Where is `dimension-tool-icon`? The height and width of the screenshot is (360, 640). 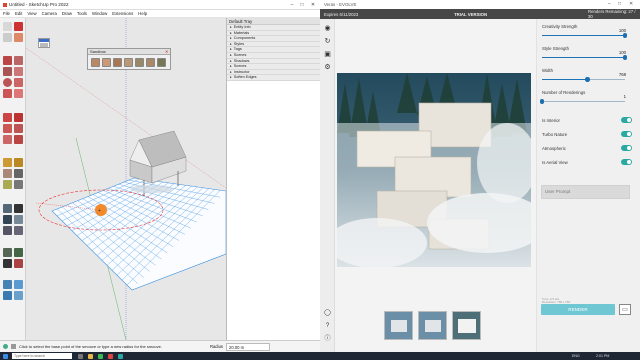
dimension-tool-icon is located at coordinates (18, 162).